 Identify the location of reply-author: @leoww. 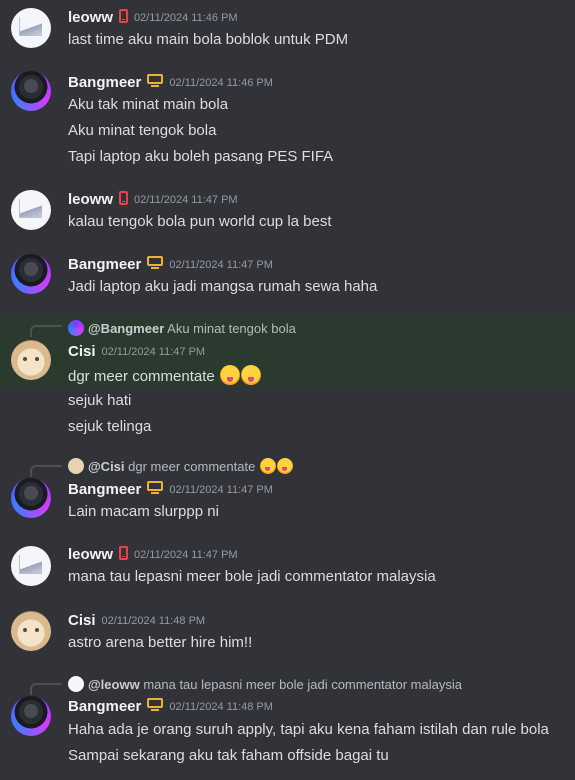
(114, 684).